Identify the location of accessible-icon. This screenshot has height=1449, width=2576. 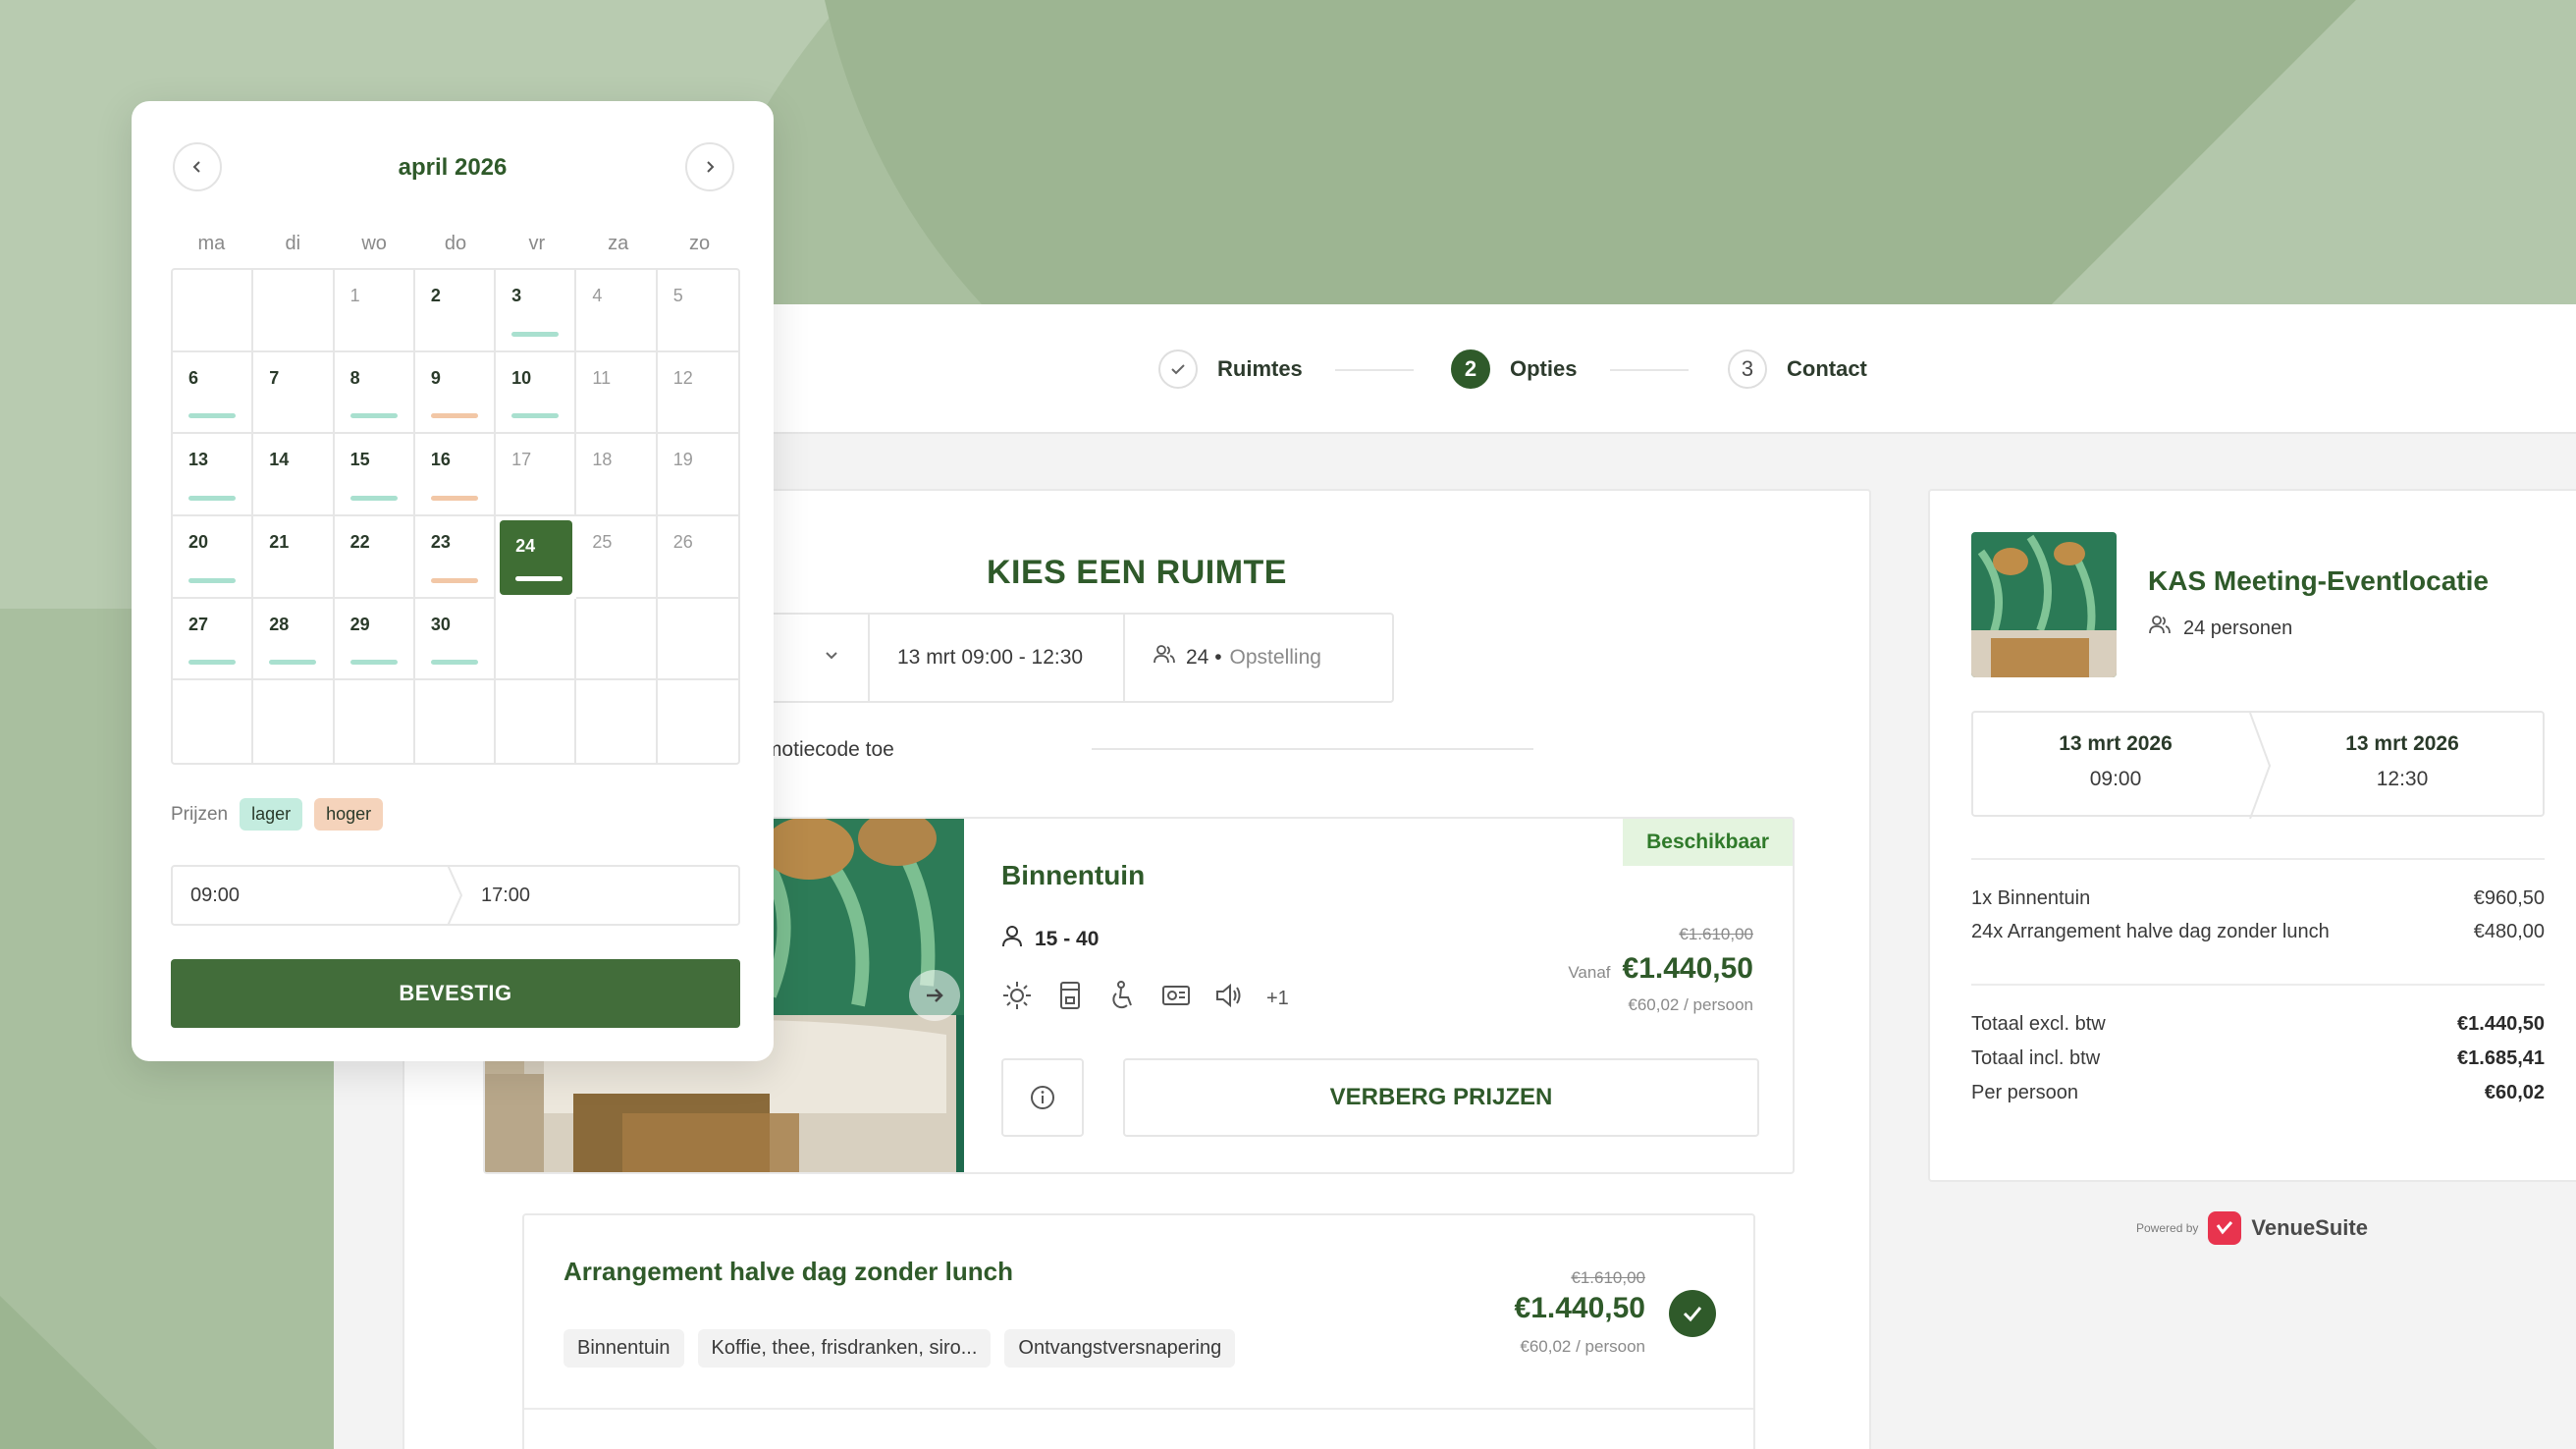
(1123, 998).